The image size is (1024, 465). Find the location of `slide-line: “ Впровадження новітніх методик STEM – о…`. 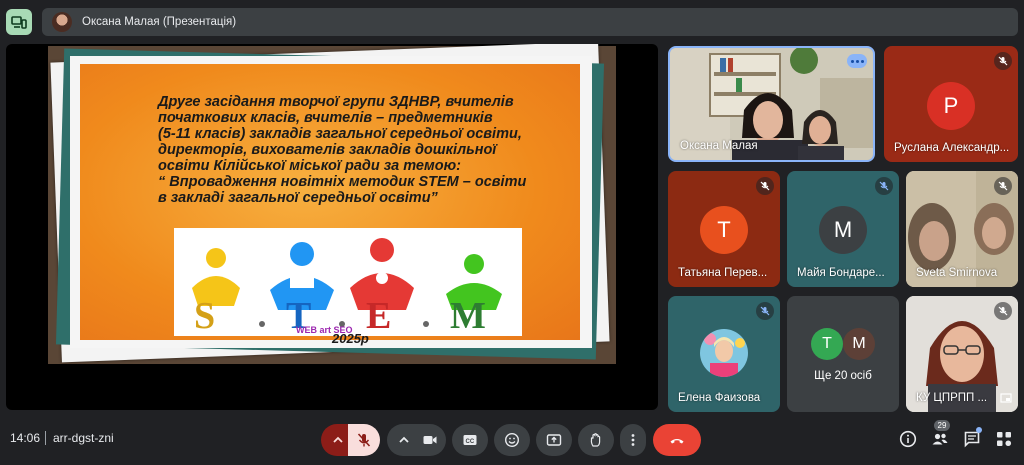

slide-line: “ Впровадження новітніх методик STEM – о… is located at coordinates (342, 182).